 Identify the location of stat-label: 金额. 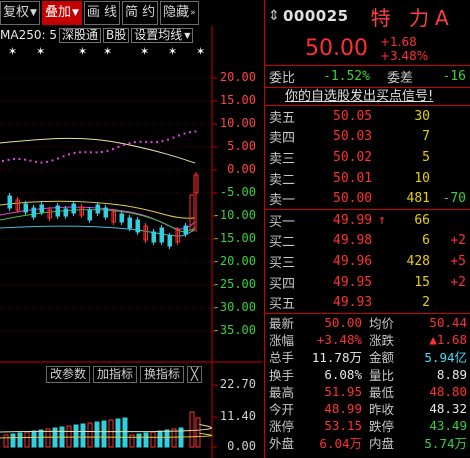
(382, 358).